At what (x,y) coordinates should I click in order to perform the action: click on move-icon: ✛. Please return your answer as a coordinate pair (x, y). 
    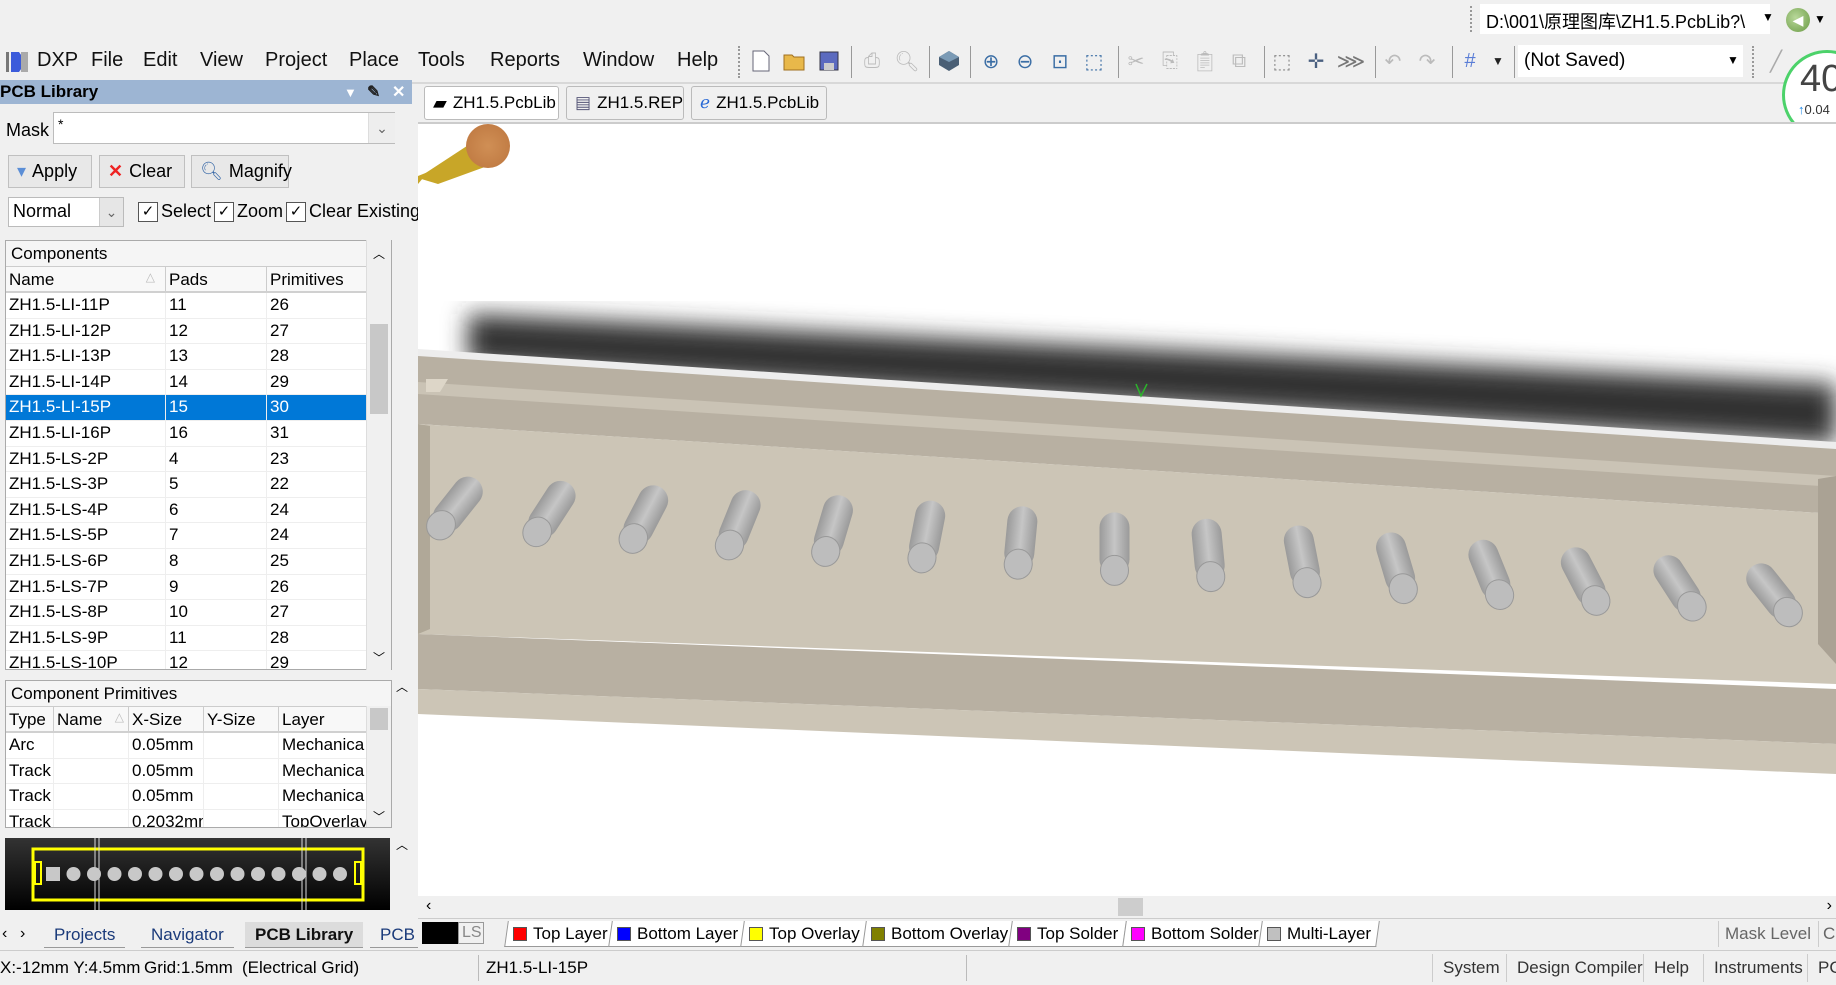
    Looking at the image, I should click on (1316, 61).